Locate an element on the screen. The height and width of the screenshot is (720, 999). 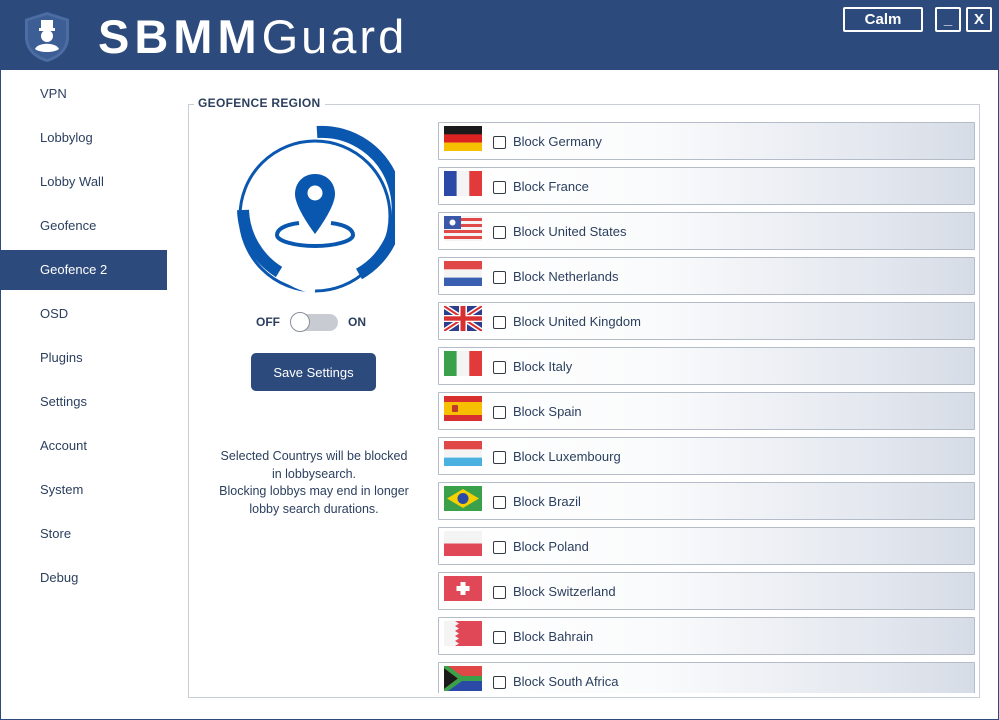
sidebar-item-settings: Settings is located at coordinates (83, 402).